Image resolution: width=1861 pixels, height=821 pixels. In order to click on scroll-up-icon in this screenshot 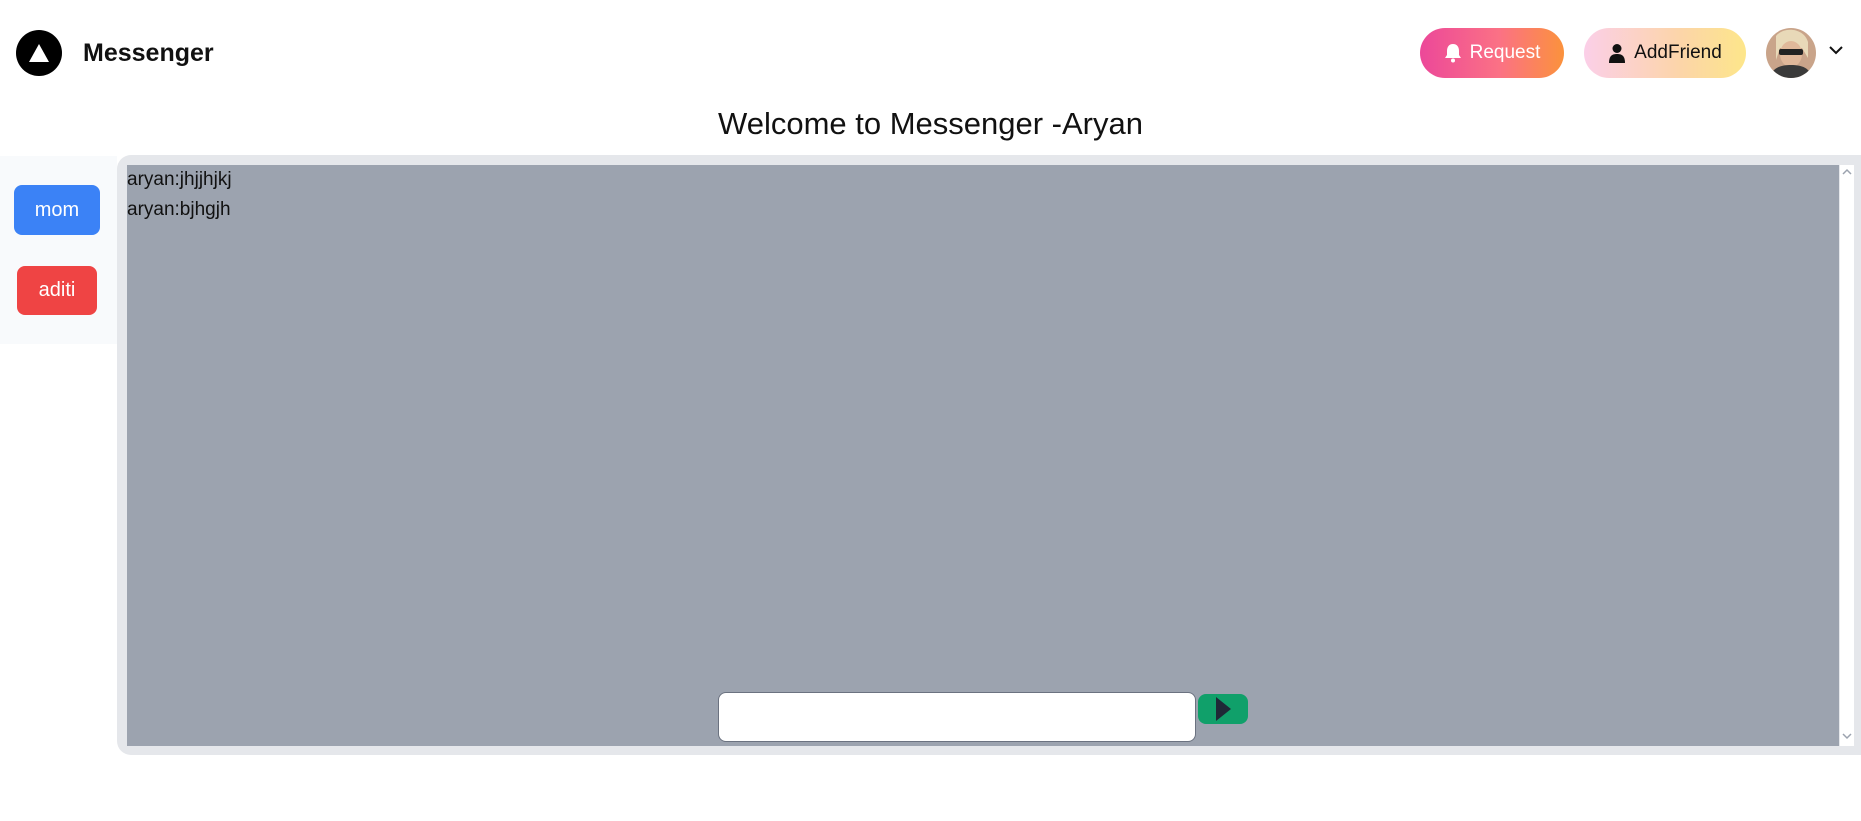, I will do `click(1847, 172)`.